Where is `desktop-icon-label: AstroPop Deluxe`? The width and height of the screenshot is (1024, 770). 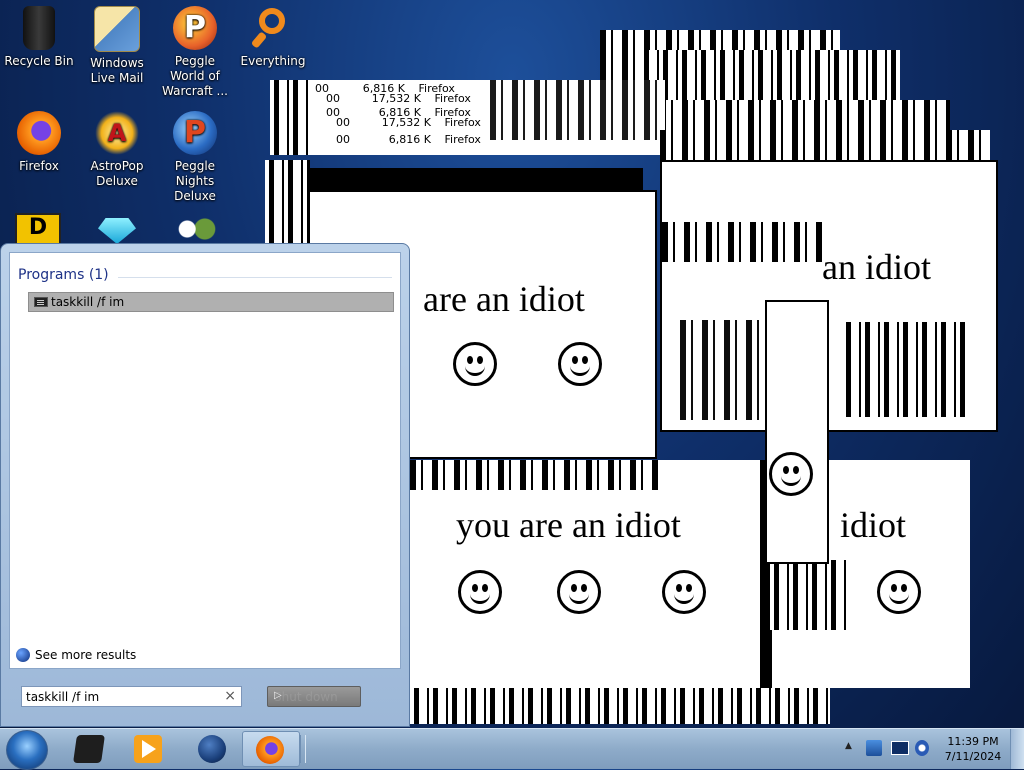 desktop-icon-label: AstroPop Deluxe is located at coordinates (117, 173).